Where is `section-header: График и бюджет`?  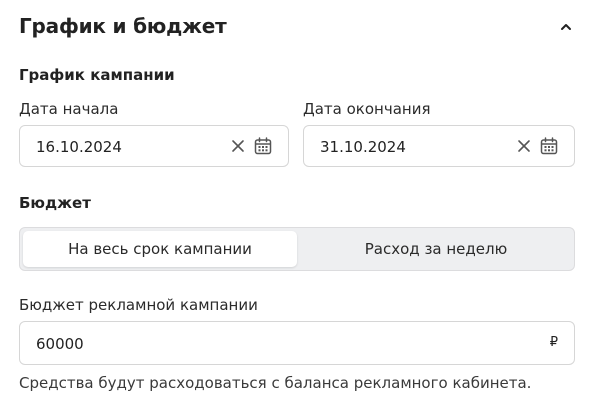
section-header: График и бюджет is located at coordinates (299, 27).